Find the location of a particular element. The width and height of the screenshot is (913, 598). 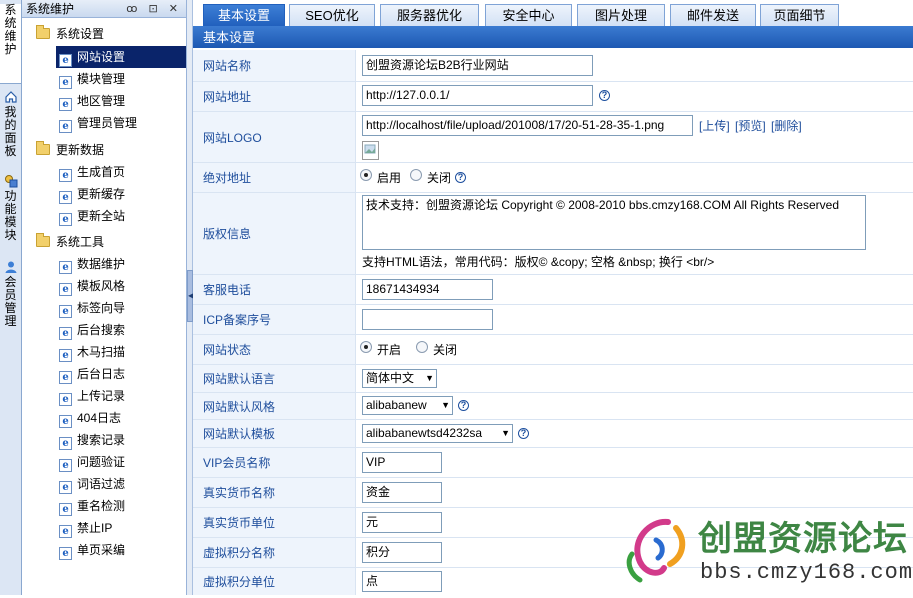

select-value: alibabanew is located at coordinates (396, 405).